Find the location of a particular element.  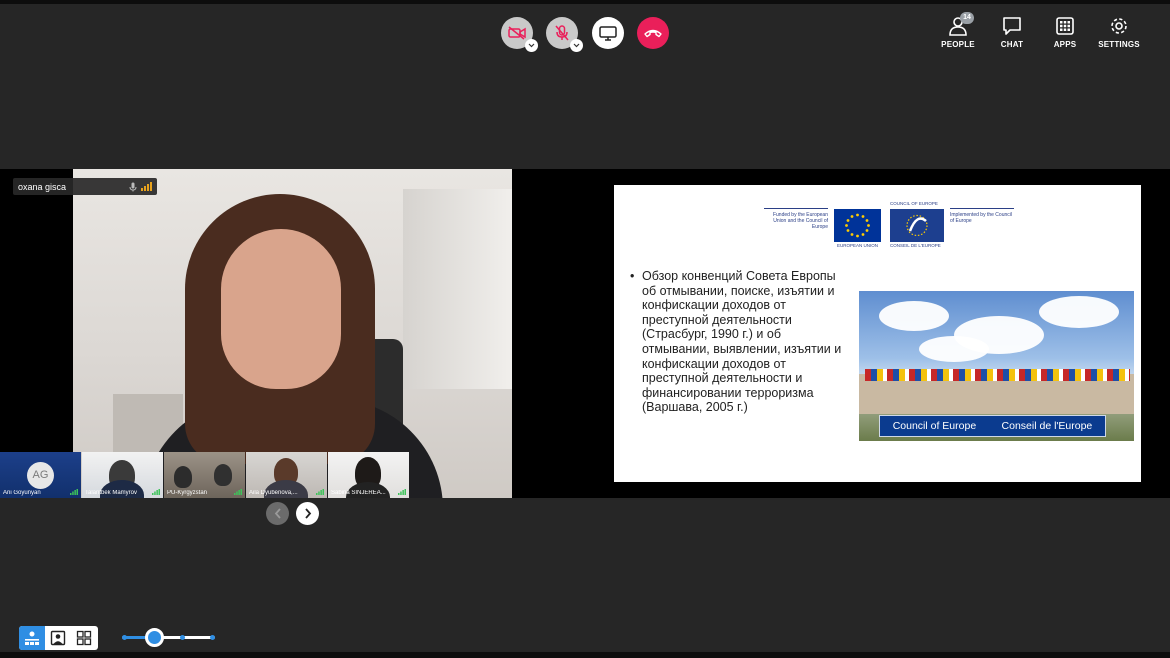

participant-name: Talantbek Mamyrov is located at coordinates (111, 493).